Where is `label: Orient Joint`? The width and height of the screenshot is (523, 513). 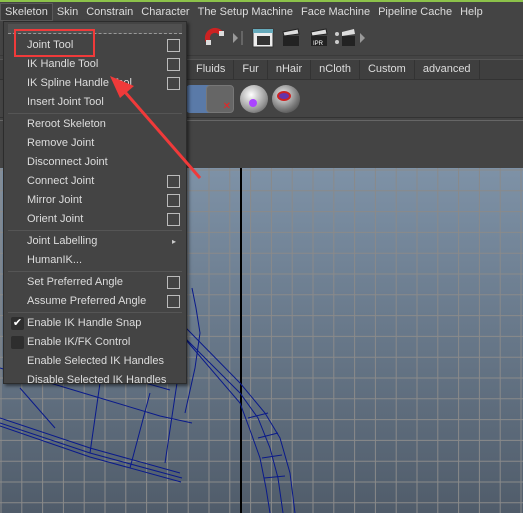 label: Orient Joint is located at coordinates (55, 219).